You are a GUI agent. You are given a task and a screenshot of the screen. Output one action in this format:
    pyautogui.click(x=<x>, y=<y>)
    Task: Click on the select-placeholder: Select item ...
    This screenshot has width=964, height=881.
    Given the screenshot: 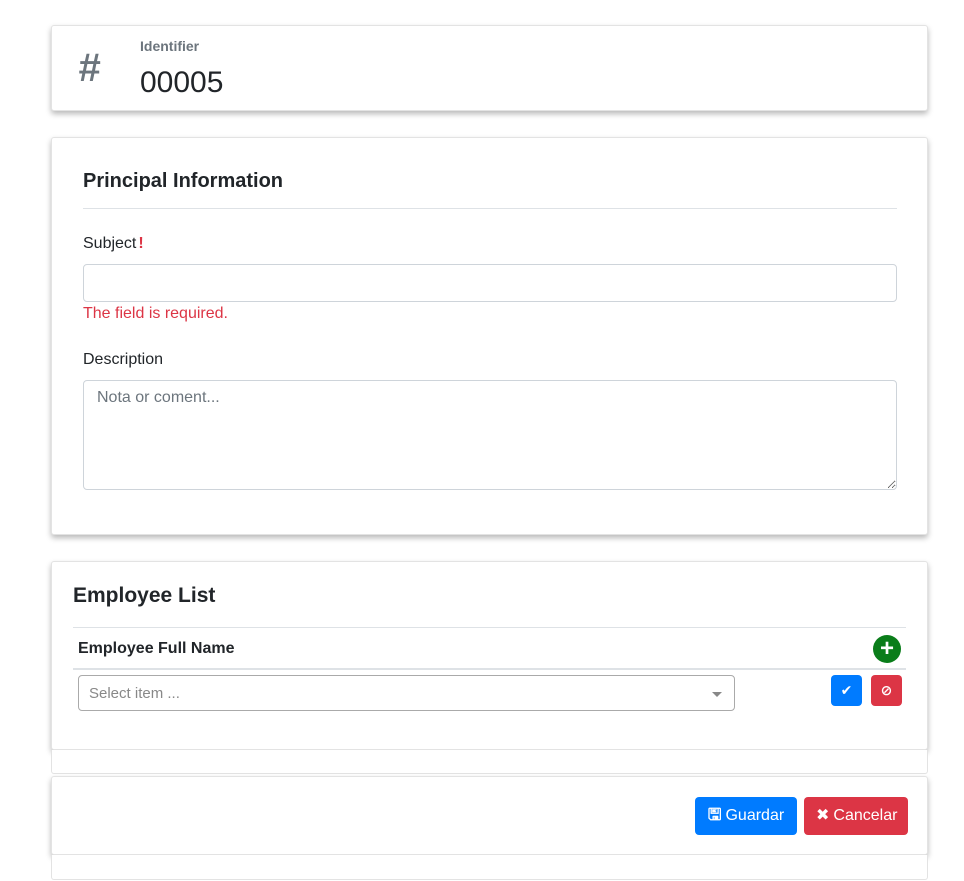 What is the action you would take?
    pyautogui.click(x=134, y=693)
    